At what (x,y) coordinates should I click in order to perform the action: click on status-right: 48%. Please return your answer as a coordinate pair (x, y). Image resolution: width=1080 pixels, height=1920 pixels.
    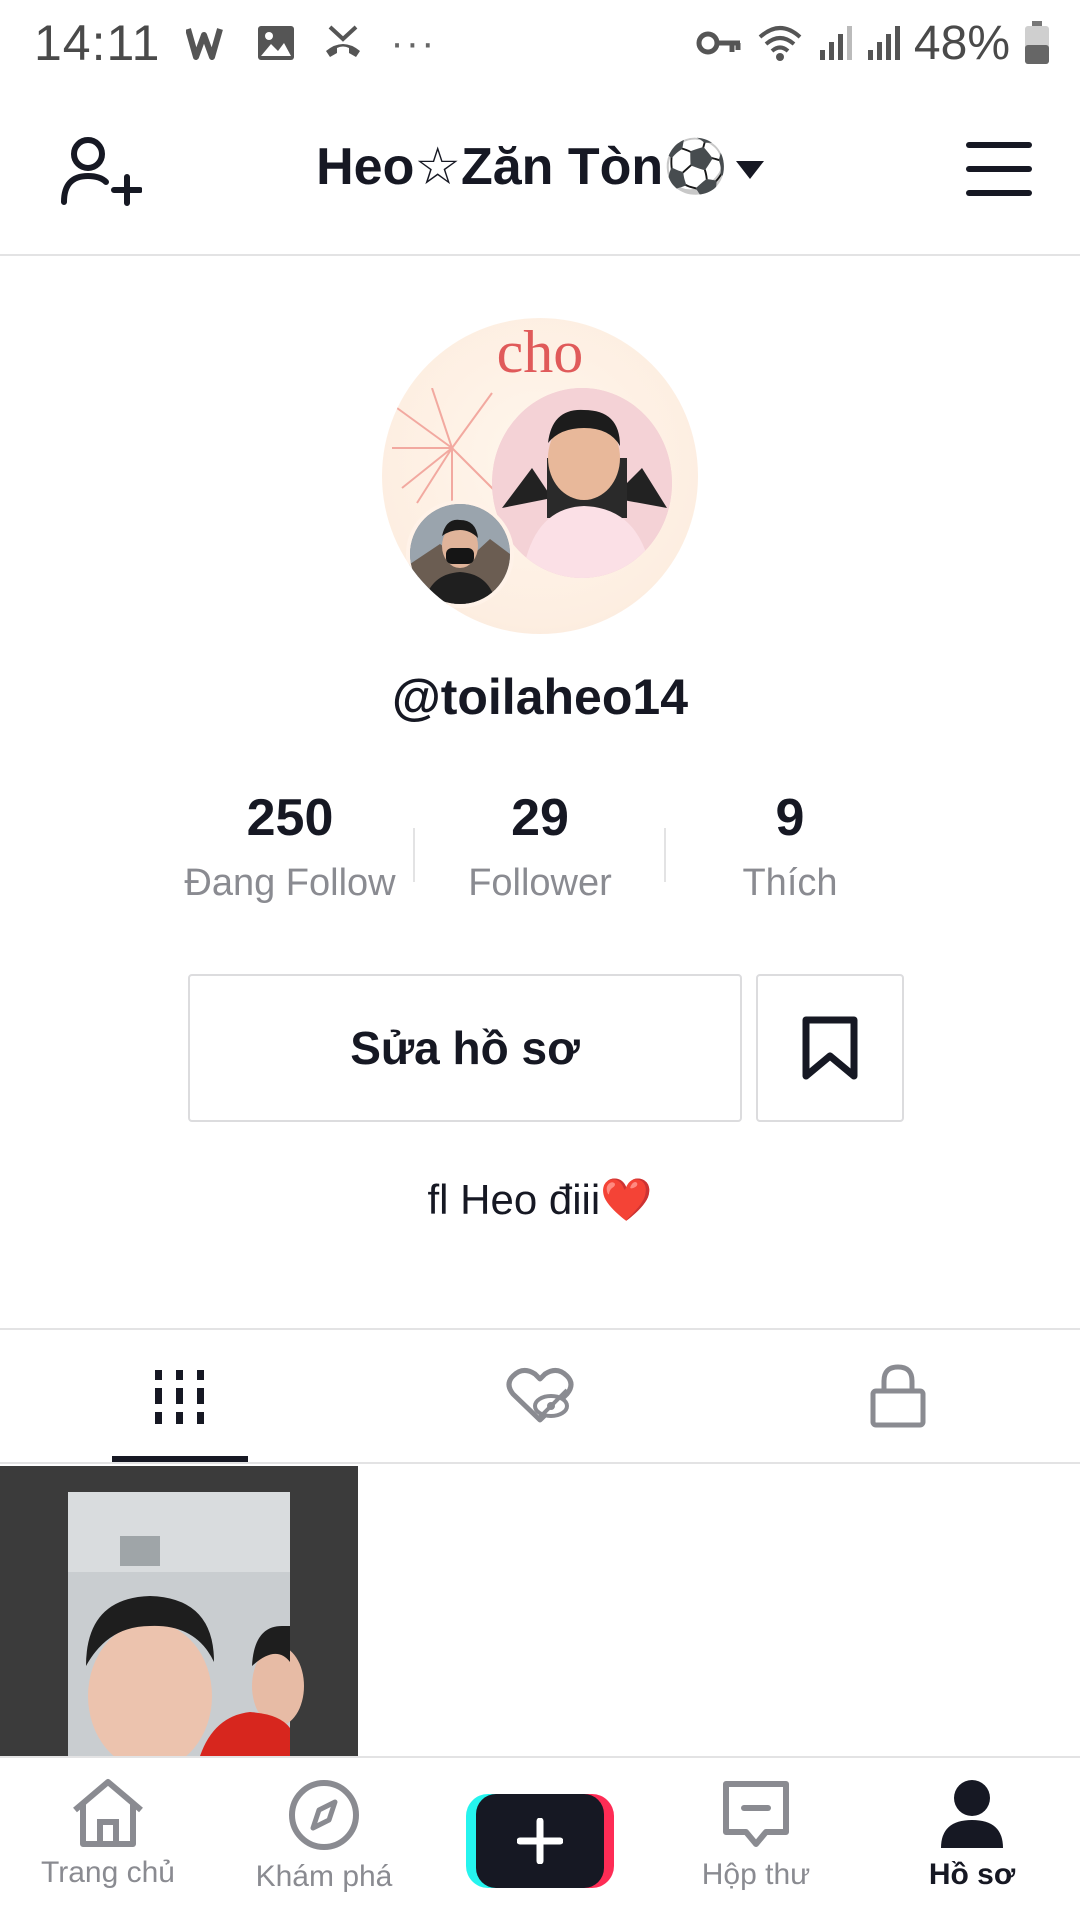
    Looking at the image, I should click on (873, 43).